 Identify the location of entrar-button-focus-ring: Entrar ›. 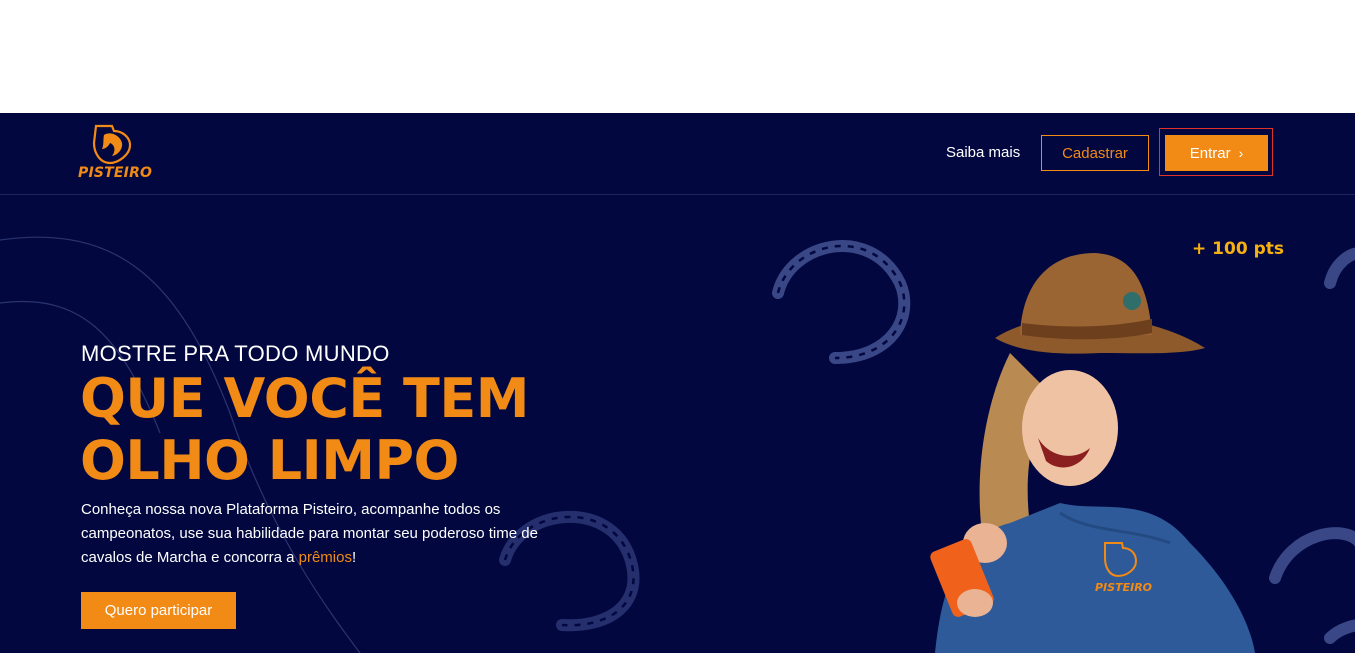
(1216, 152).